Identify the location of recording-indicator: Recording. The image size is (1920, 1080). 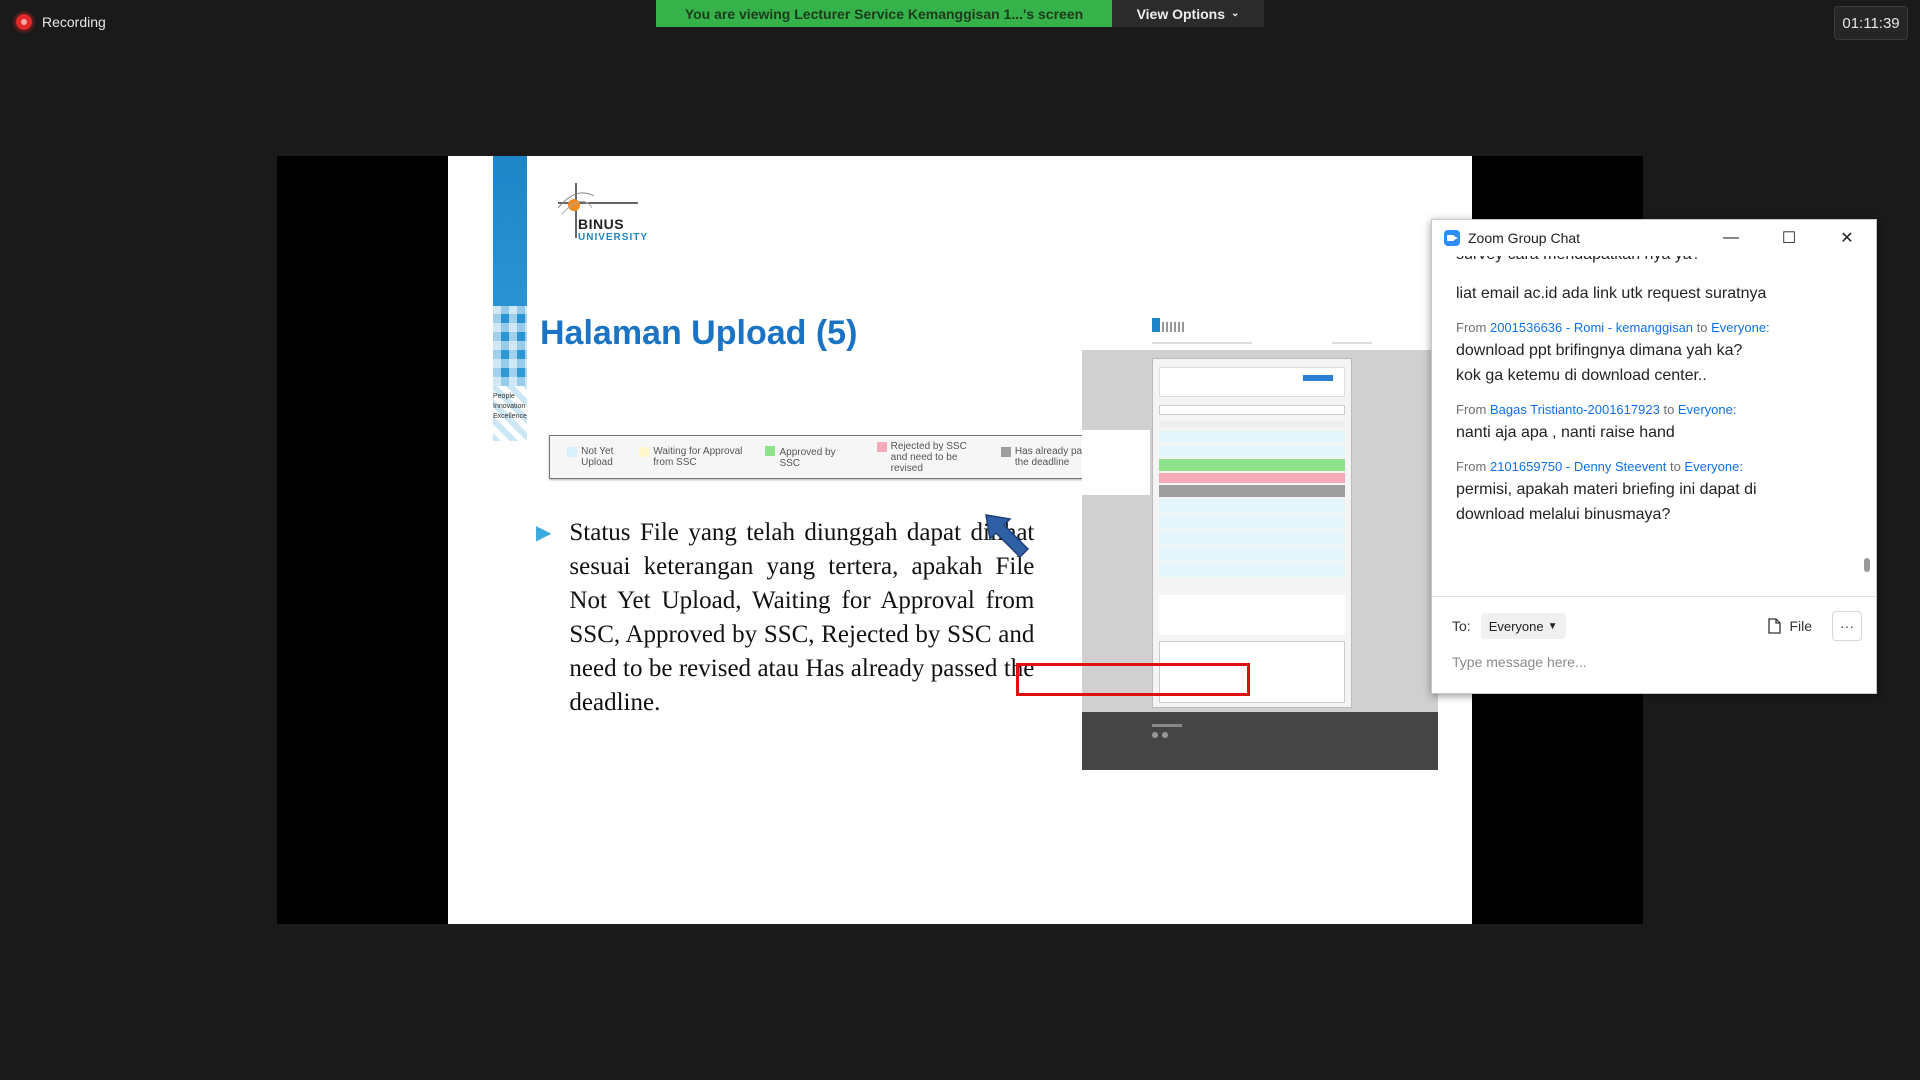
(61, 22).